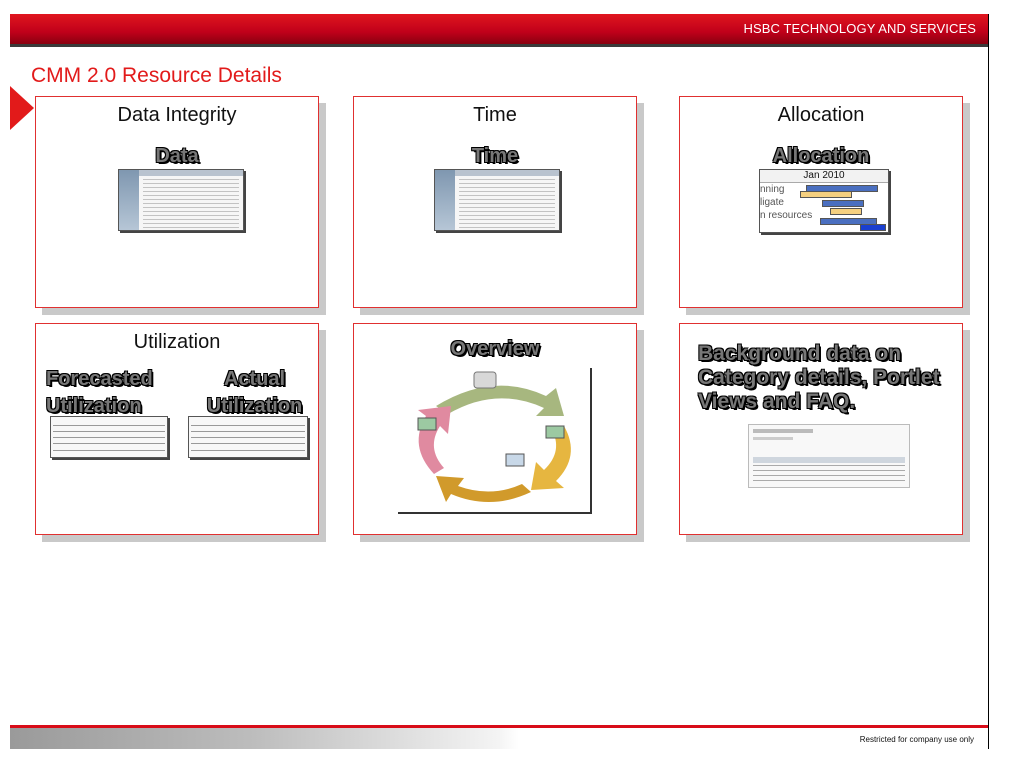 Image resolution: width=1024 pixels, height=768 pixels. I want to click on gantt-month: Jan 2010, so click(824, 176).